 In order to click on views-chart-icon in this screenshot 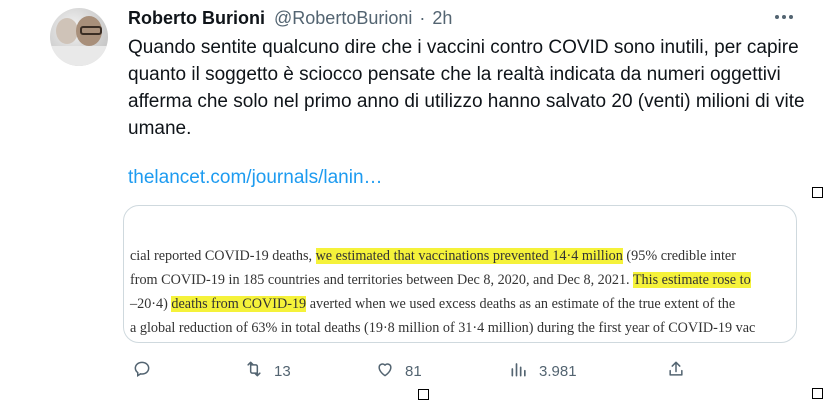, I will do `click(519, 371)`.